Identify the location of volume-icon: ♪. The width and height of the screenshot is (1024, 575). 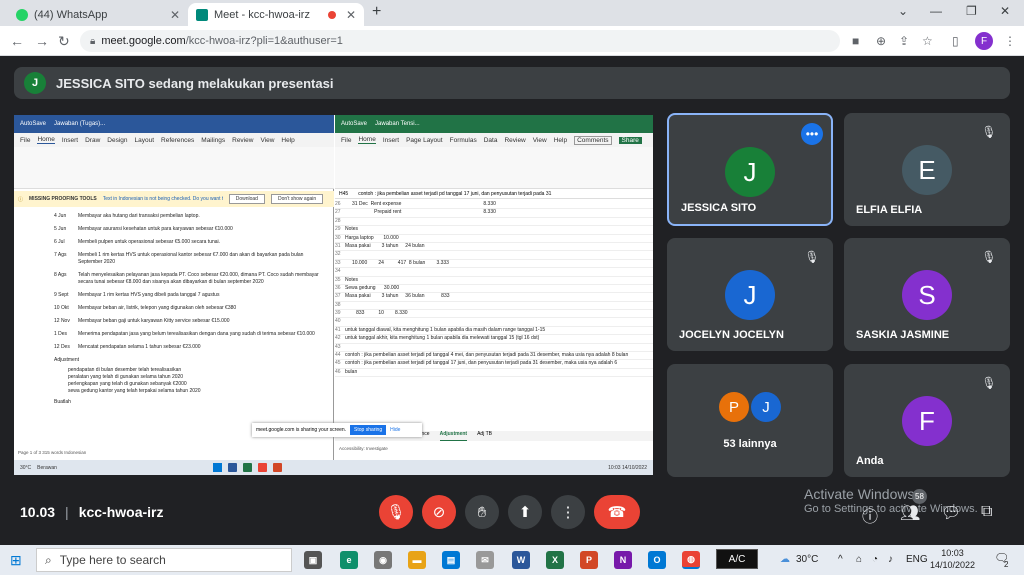
(890, 559).